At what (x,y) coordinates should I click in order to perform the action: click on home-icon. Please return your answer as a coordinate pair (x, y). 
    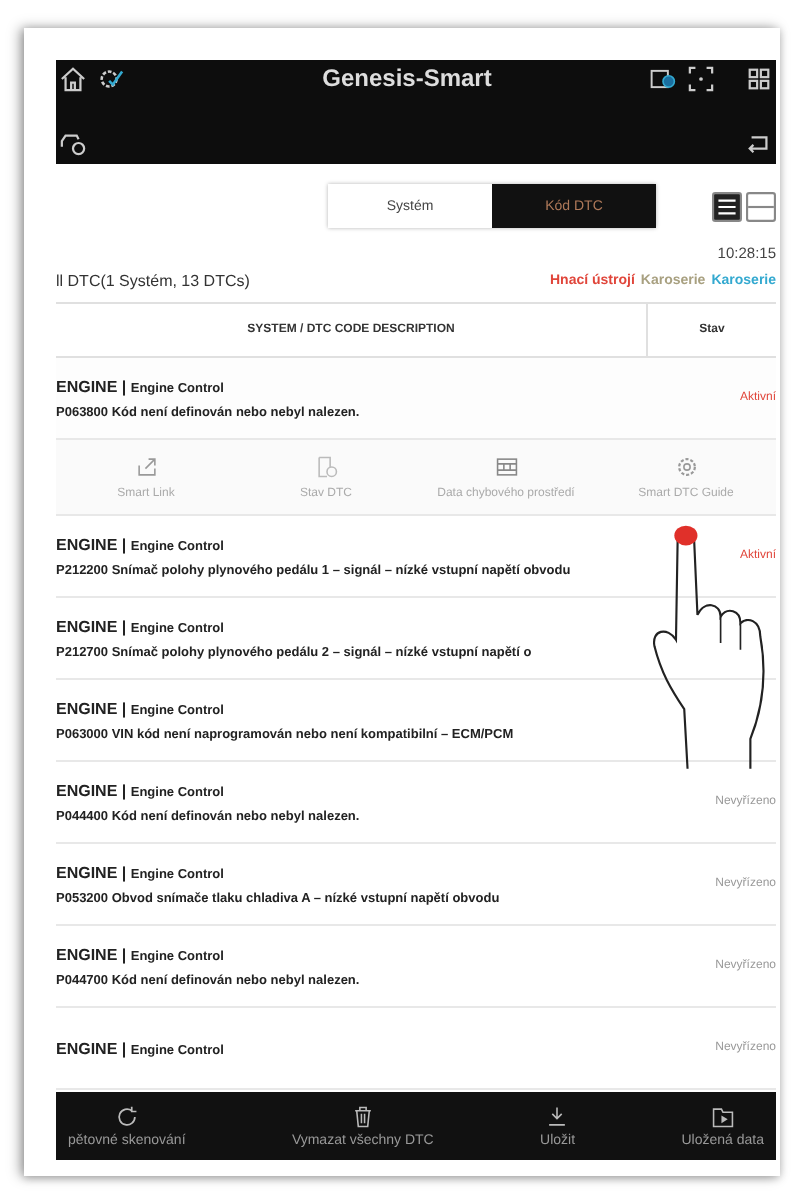
    Looking at the image, I should click on (73, 78).